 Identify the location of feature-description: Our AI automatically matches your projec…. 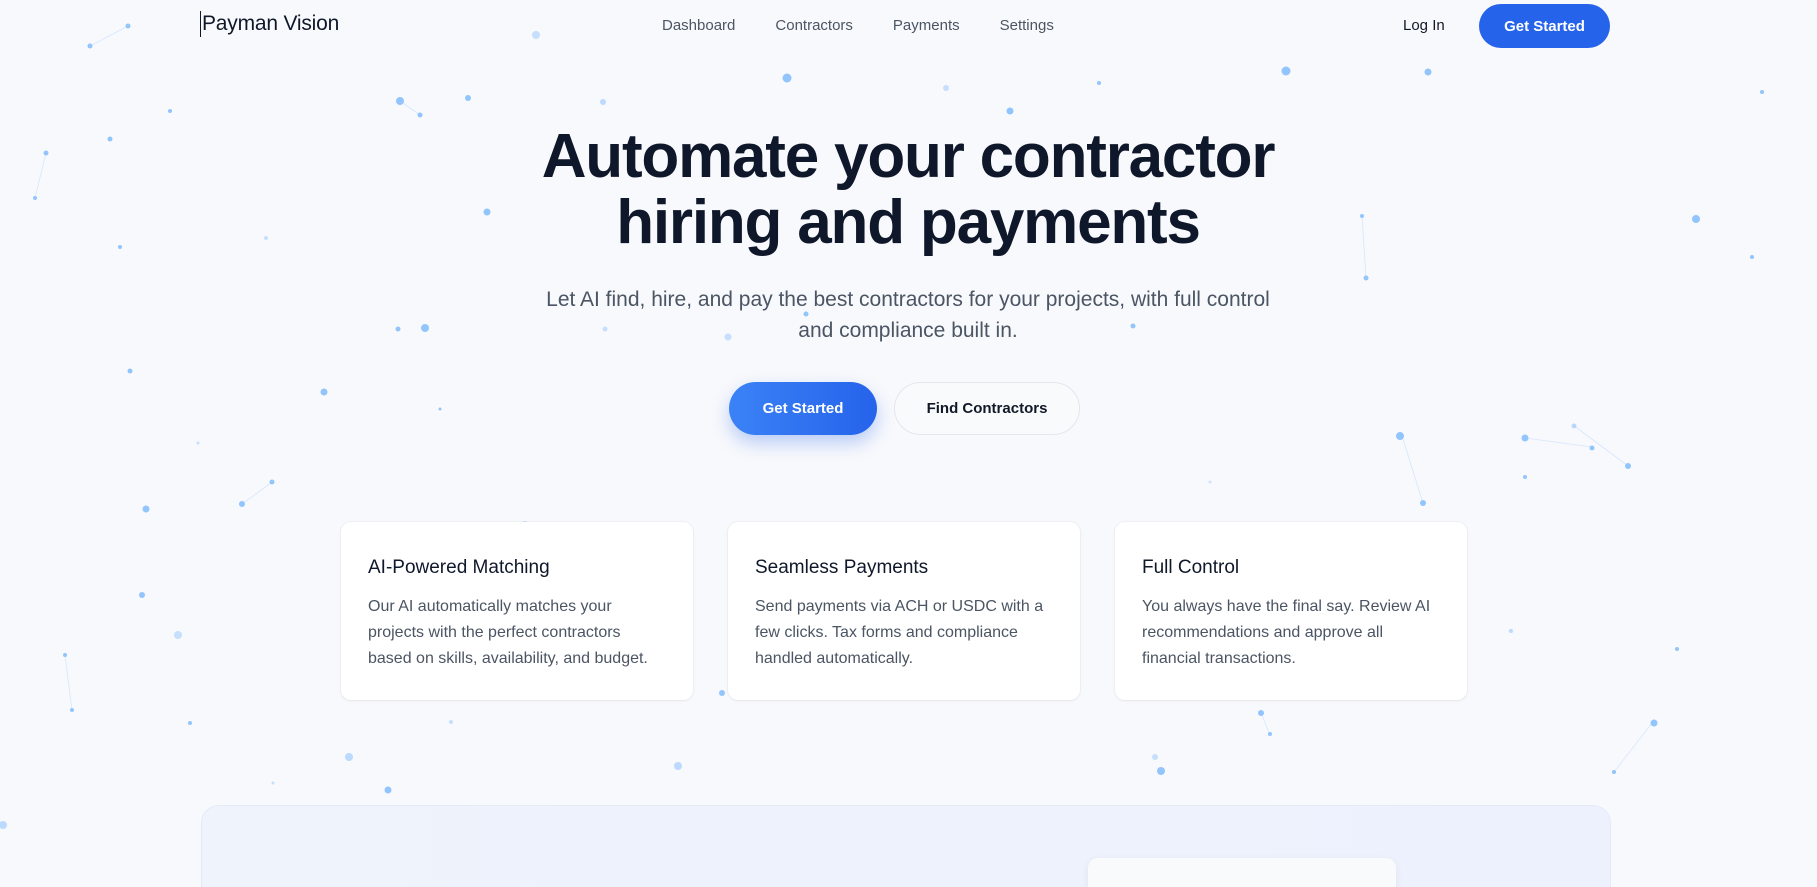
(508, 632).